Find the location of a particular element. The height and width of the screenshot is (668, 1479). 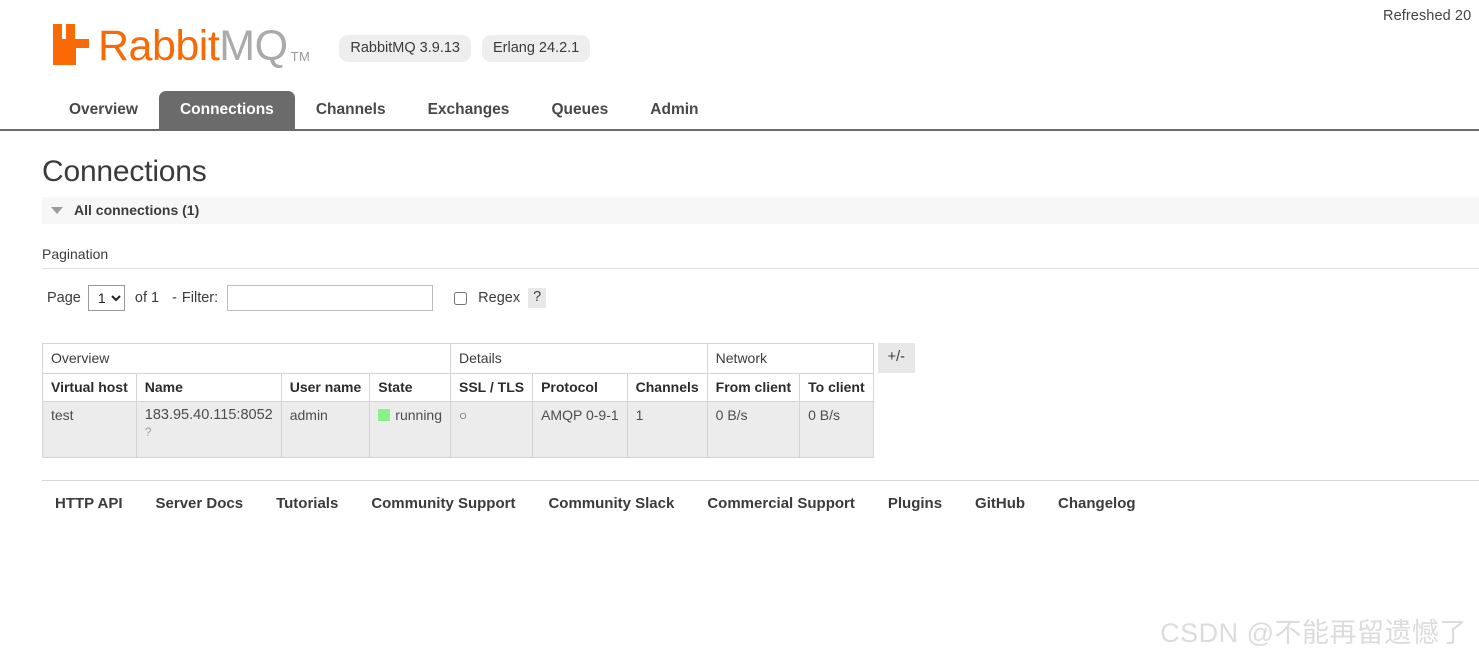

pagination-heading: Pagination is located at coordinates (760, 257).